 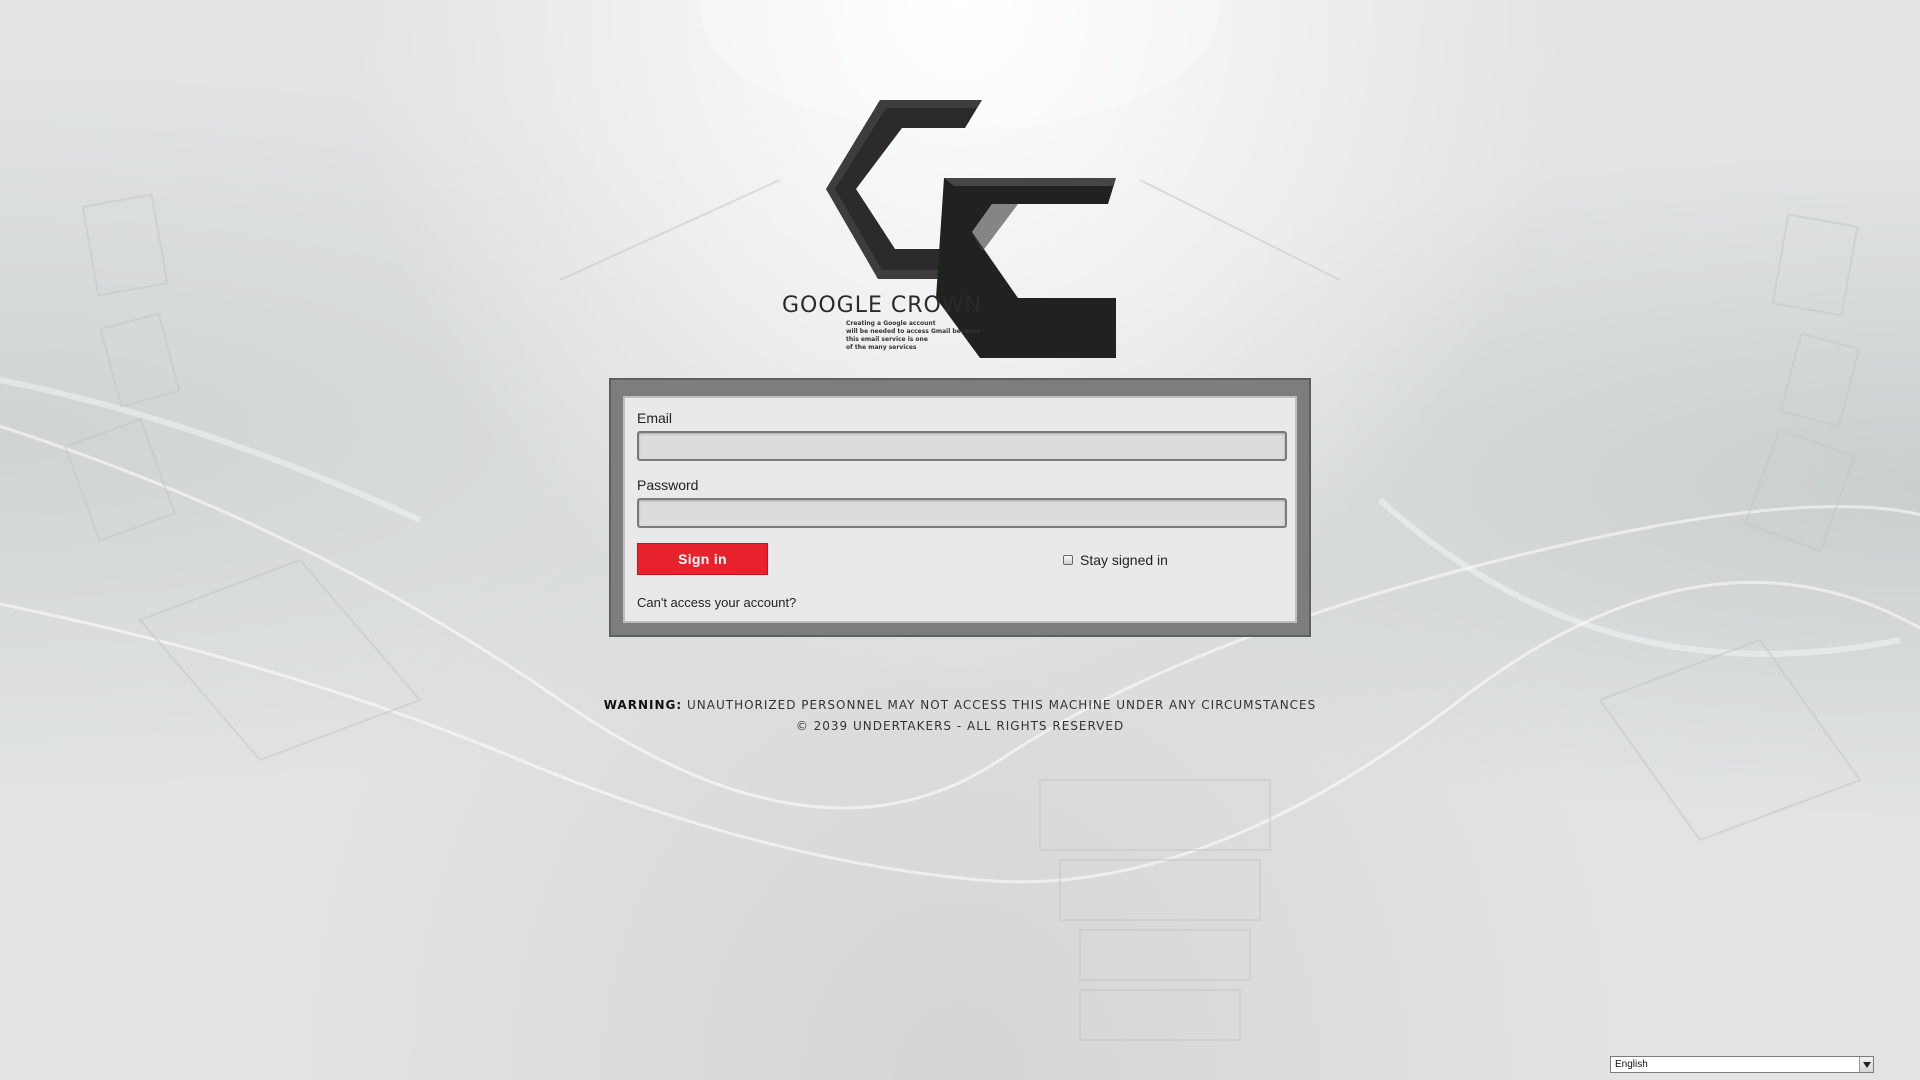 I want to click on copyright-notice: © 2039 UNDERTAKERS - ALL RIGHTS RESERVED, so click(x=960, y=726).